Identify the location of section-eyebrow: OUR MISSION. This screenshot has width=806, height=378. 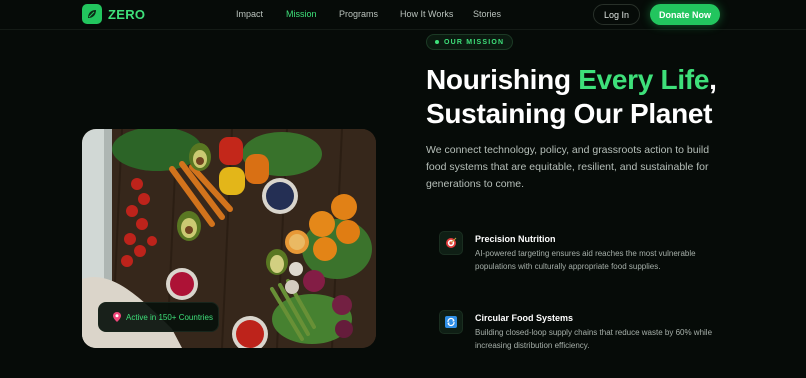
(470, 42).